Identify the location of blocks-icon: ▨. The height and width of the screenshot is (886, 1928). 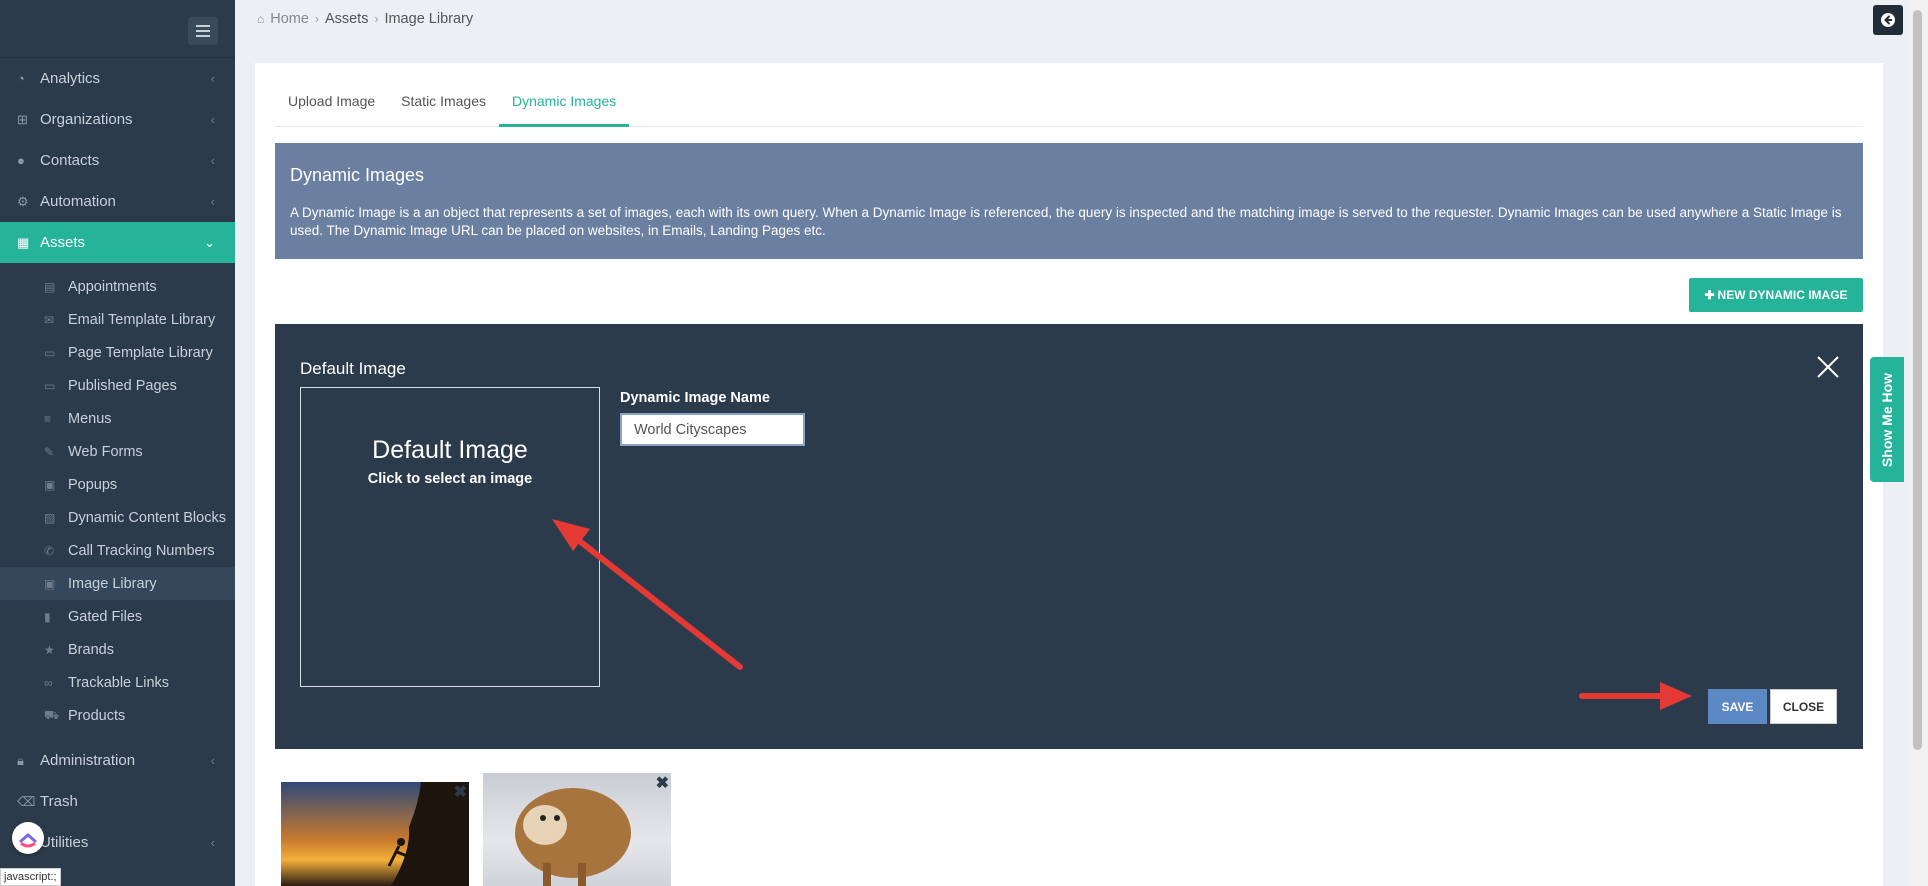
(50, 517).